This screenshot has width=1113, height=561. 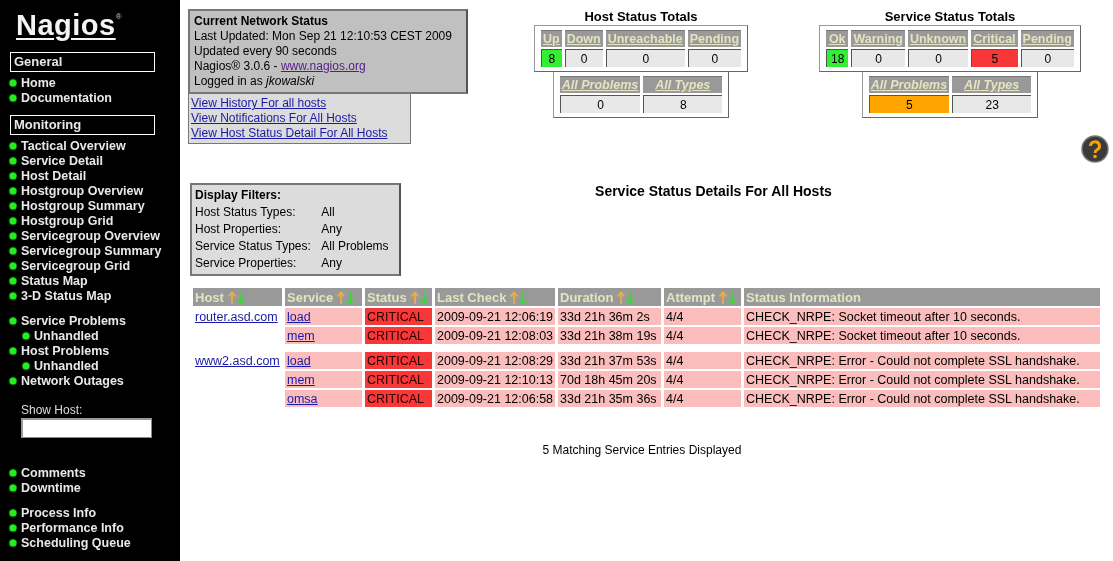 What do you see at coordinates (702, 297) in the screenshot?
I see `column-header: Attempt` at bounding box center [702, 297].